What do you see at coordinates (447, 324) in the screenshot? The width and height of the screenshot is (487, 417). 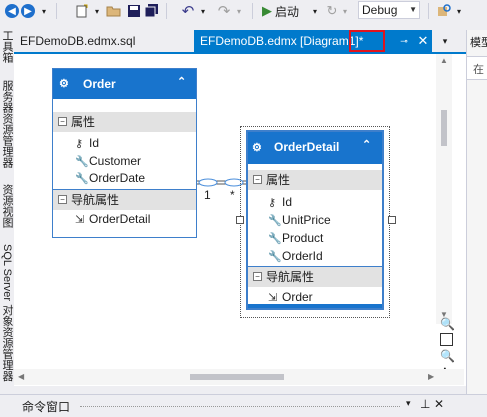 I see `zoom-in-icon: 🔍` at bounding box center [447, 324].